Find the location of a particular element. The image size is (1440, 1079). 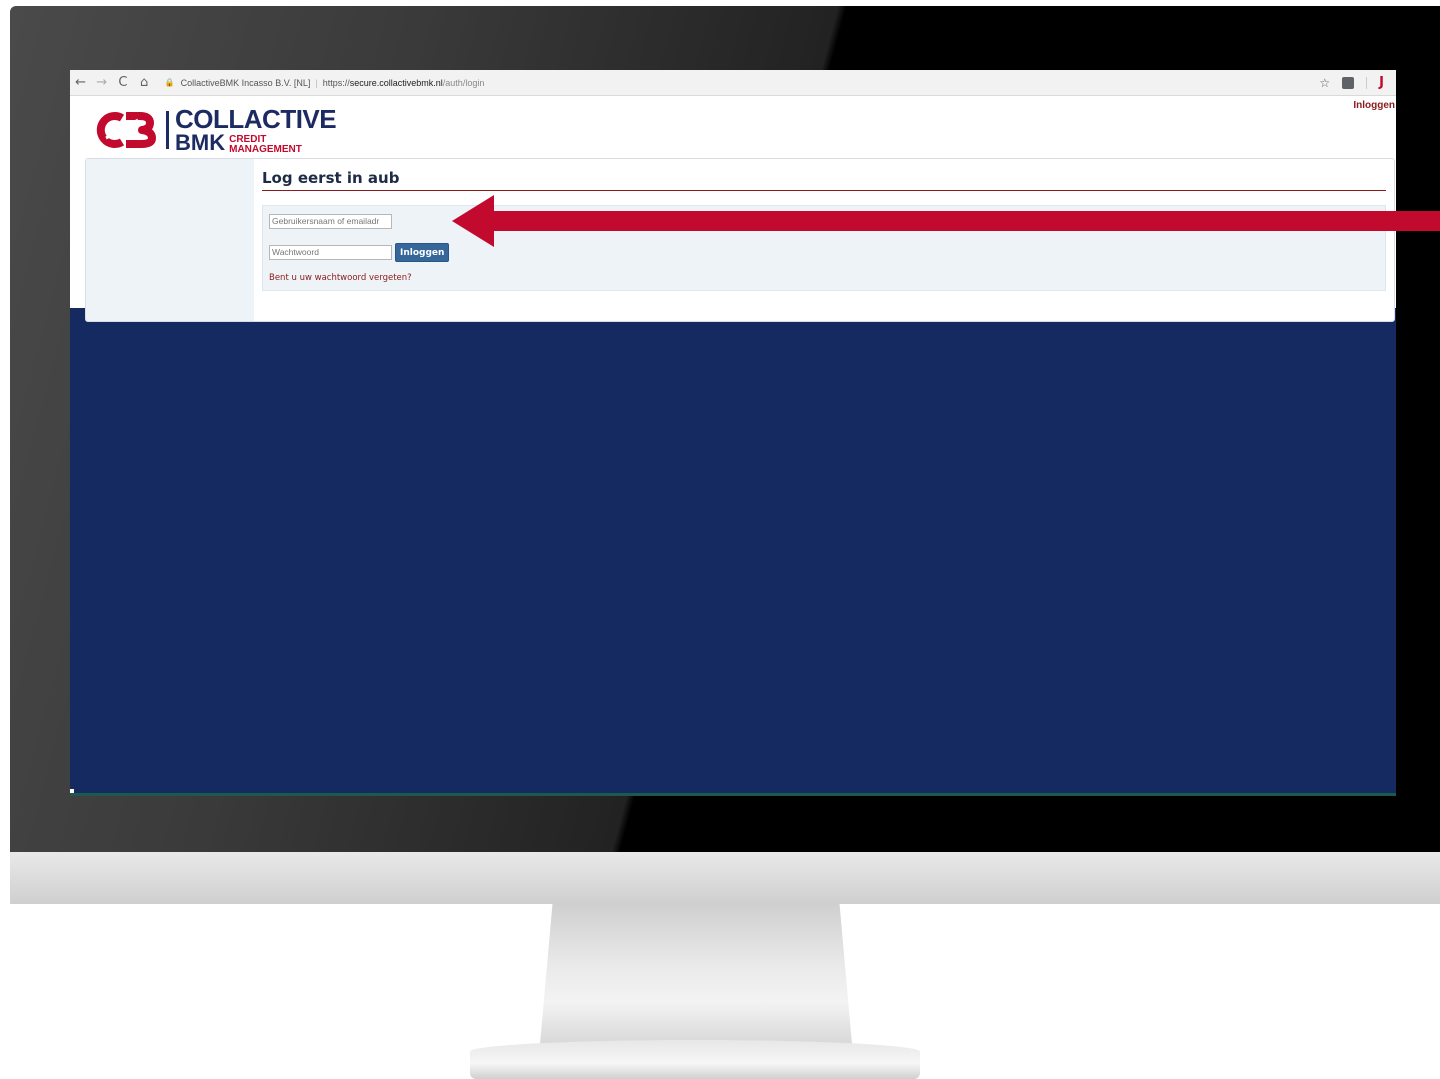

logo-line2: BMK is located at coordinates (200, 142).